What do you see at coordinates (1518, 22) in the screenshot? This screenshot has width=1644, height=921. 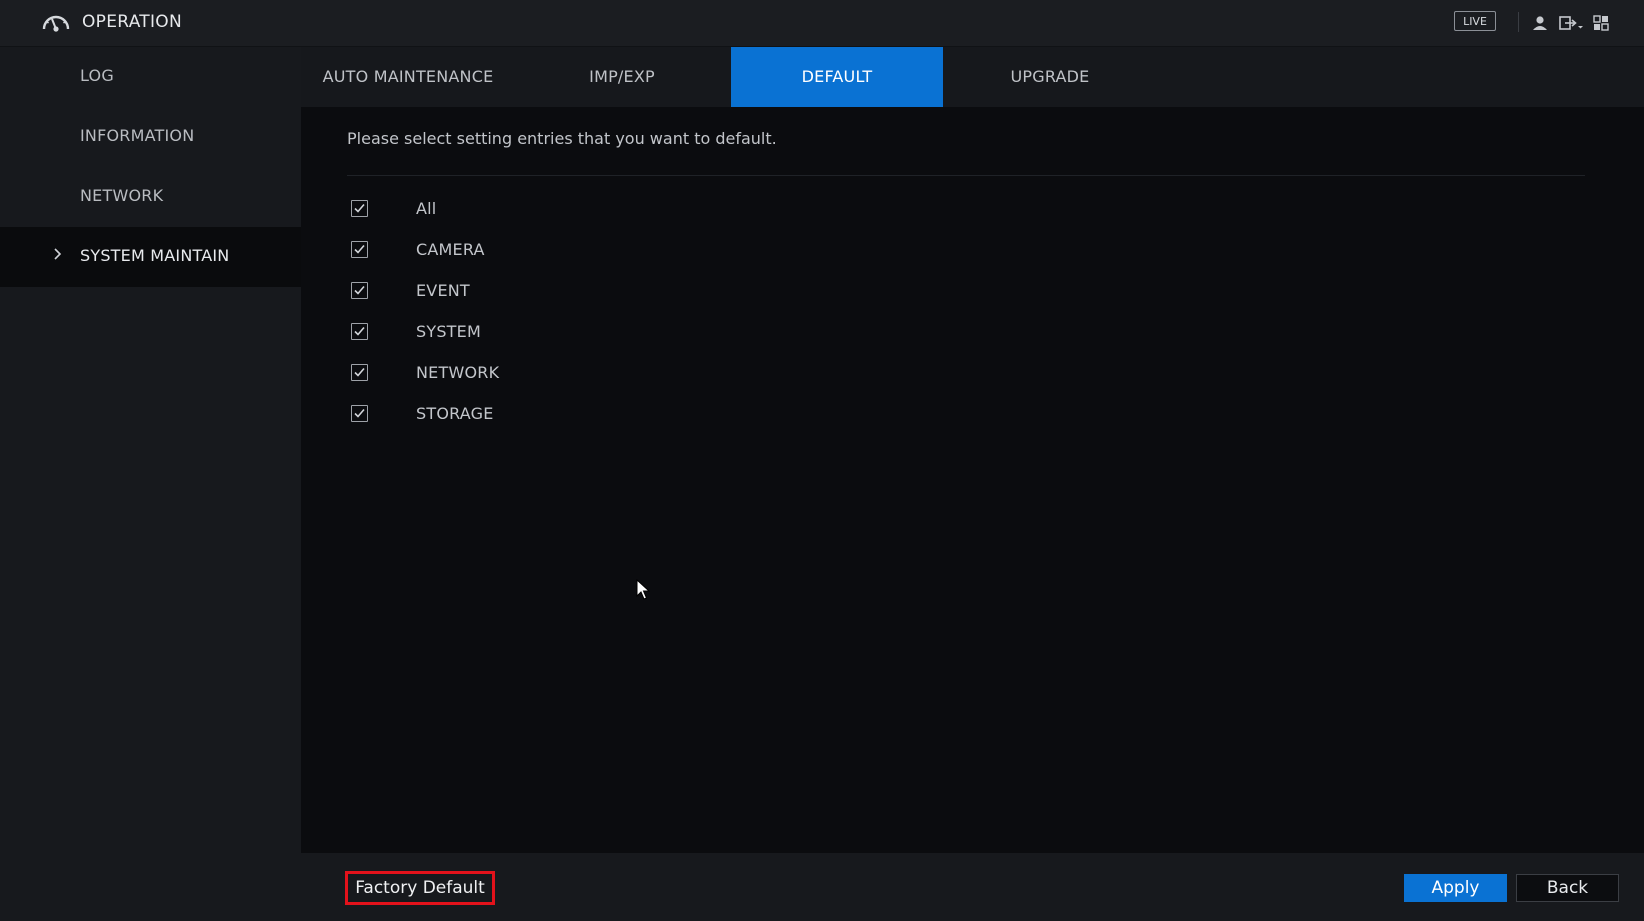 I see `top-divider` at bounding box center [1518, 22].